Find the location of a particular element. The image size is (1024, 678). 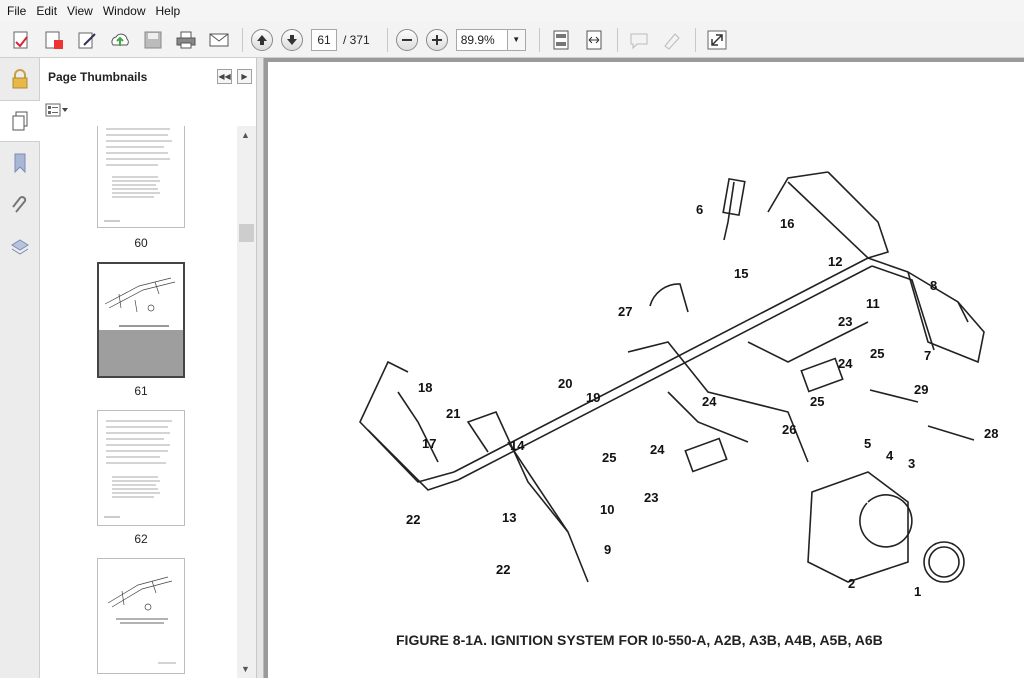

menu-file: File is located at coordinates (18, 11).